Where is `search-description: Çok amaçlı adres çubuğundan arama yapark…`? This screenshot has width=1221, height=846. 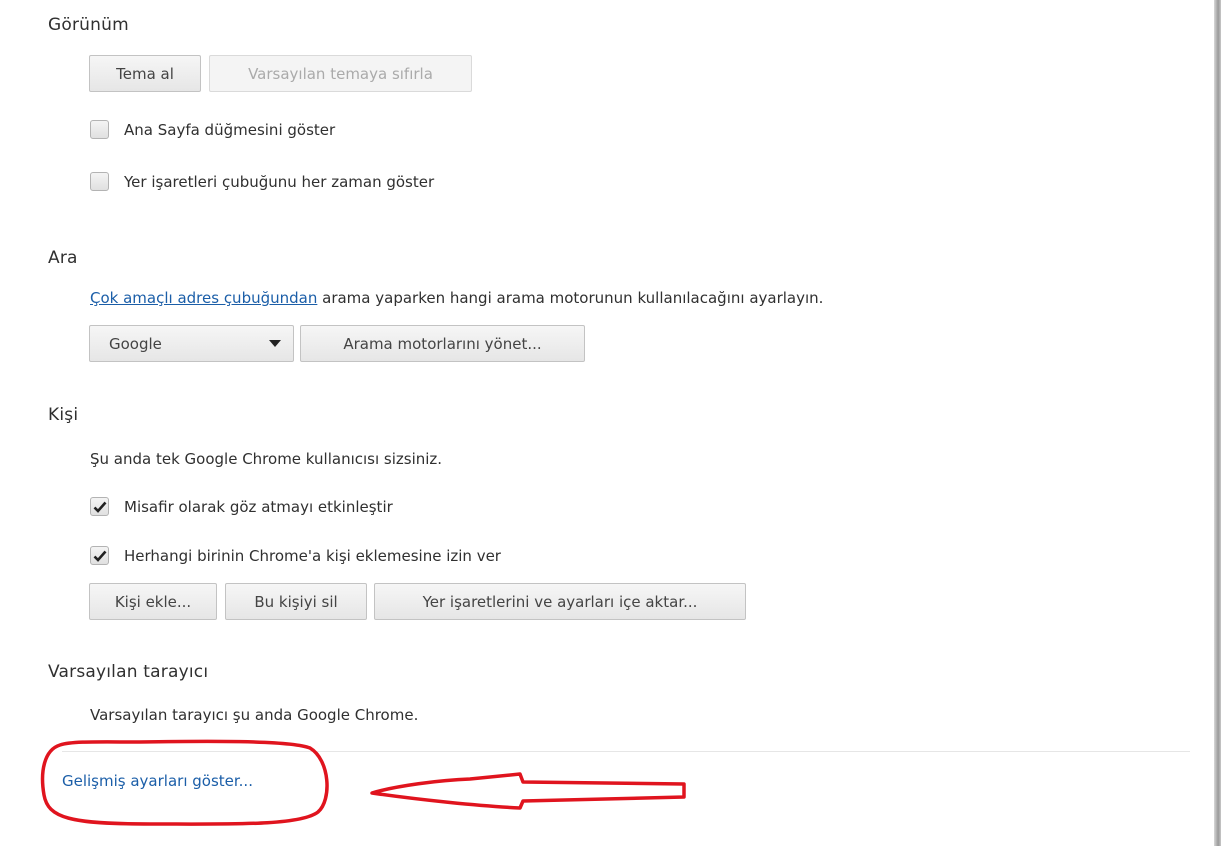 search-description: Çok amaçlı adres çubuğundan arama yapark… is located at coordinates (456, 298).